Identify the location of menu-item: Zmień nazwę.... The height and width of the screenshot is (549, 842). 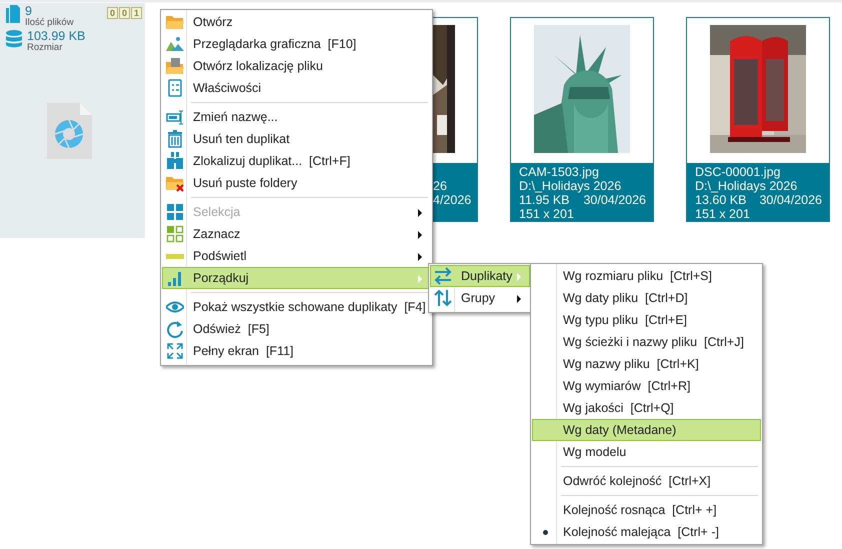
(296, 117).